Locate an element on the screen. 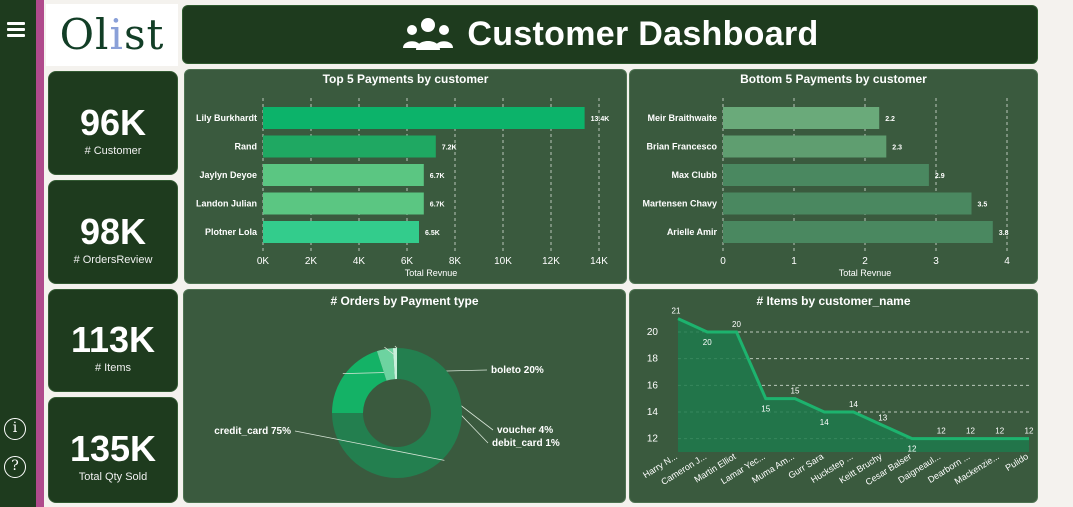  y-tick-label: 16 is located at coordinates (653, 385).